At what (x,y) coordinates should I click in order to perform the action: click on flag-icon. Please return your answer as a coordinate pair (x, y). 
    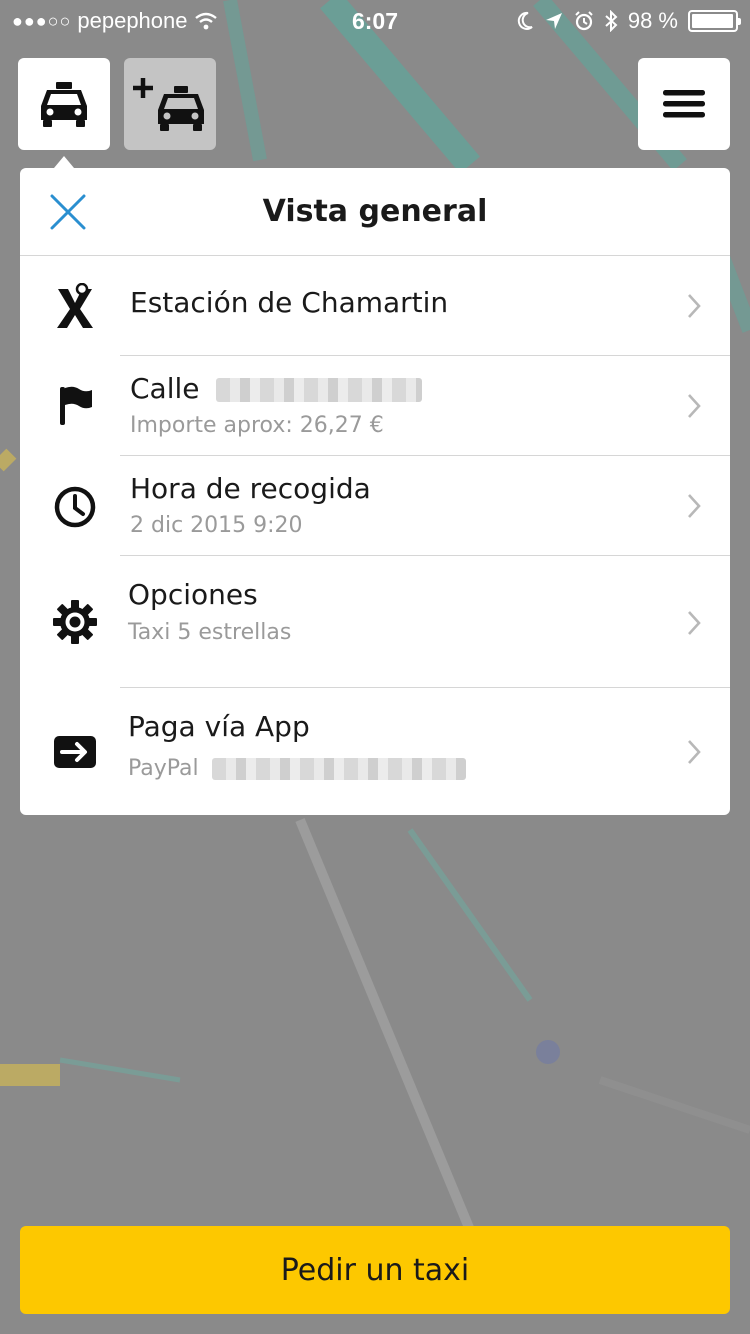
    Looking at the image, I should click on (75, 405).